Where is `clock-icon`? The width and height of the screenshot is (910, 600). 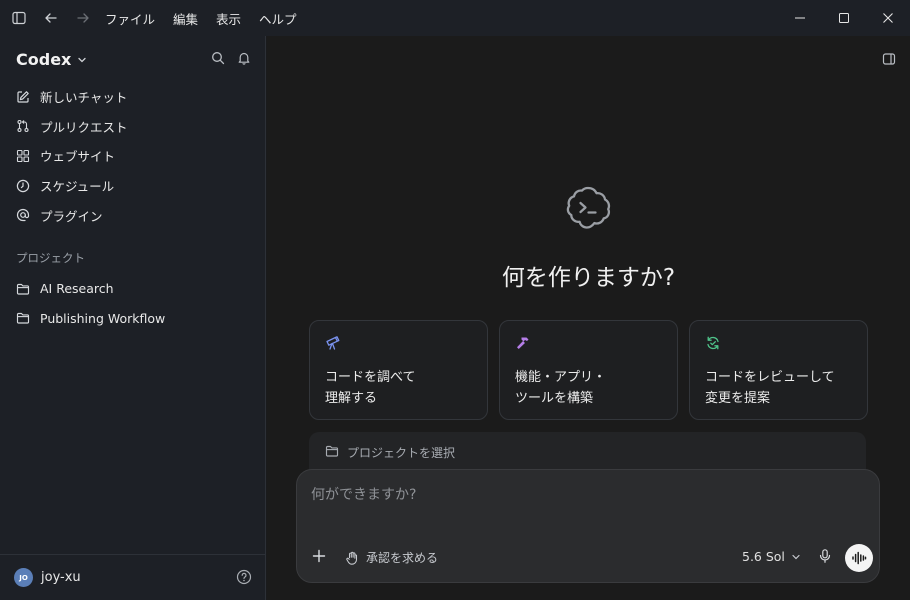 clock-icon is located at coordinates (23, 185).